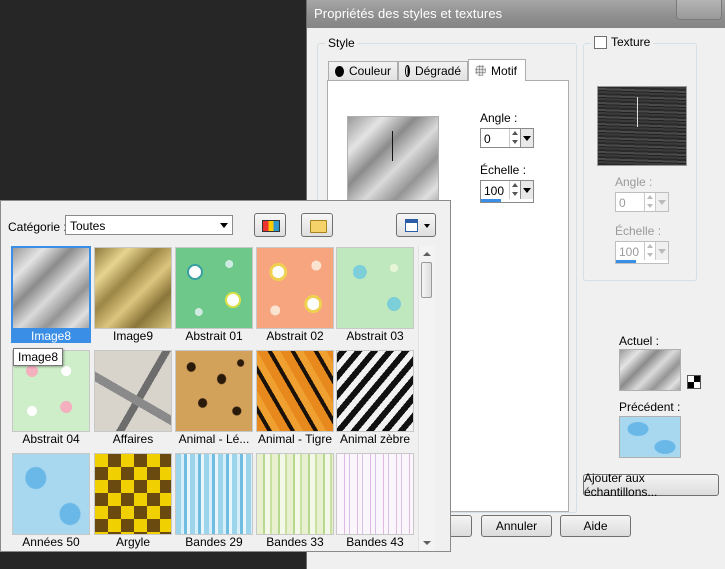  I want to click on pattern-preview, so click(393, 162).